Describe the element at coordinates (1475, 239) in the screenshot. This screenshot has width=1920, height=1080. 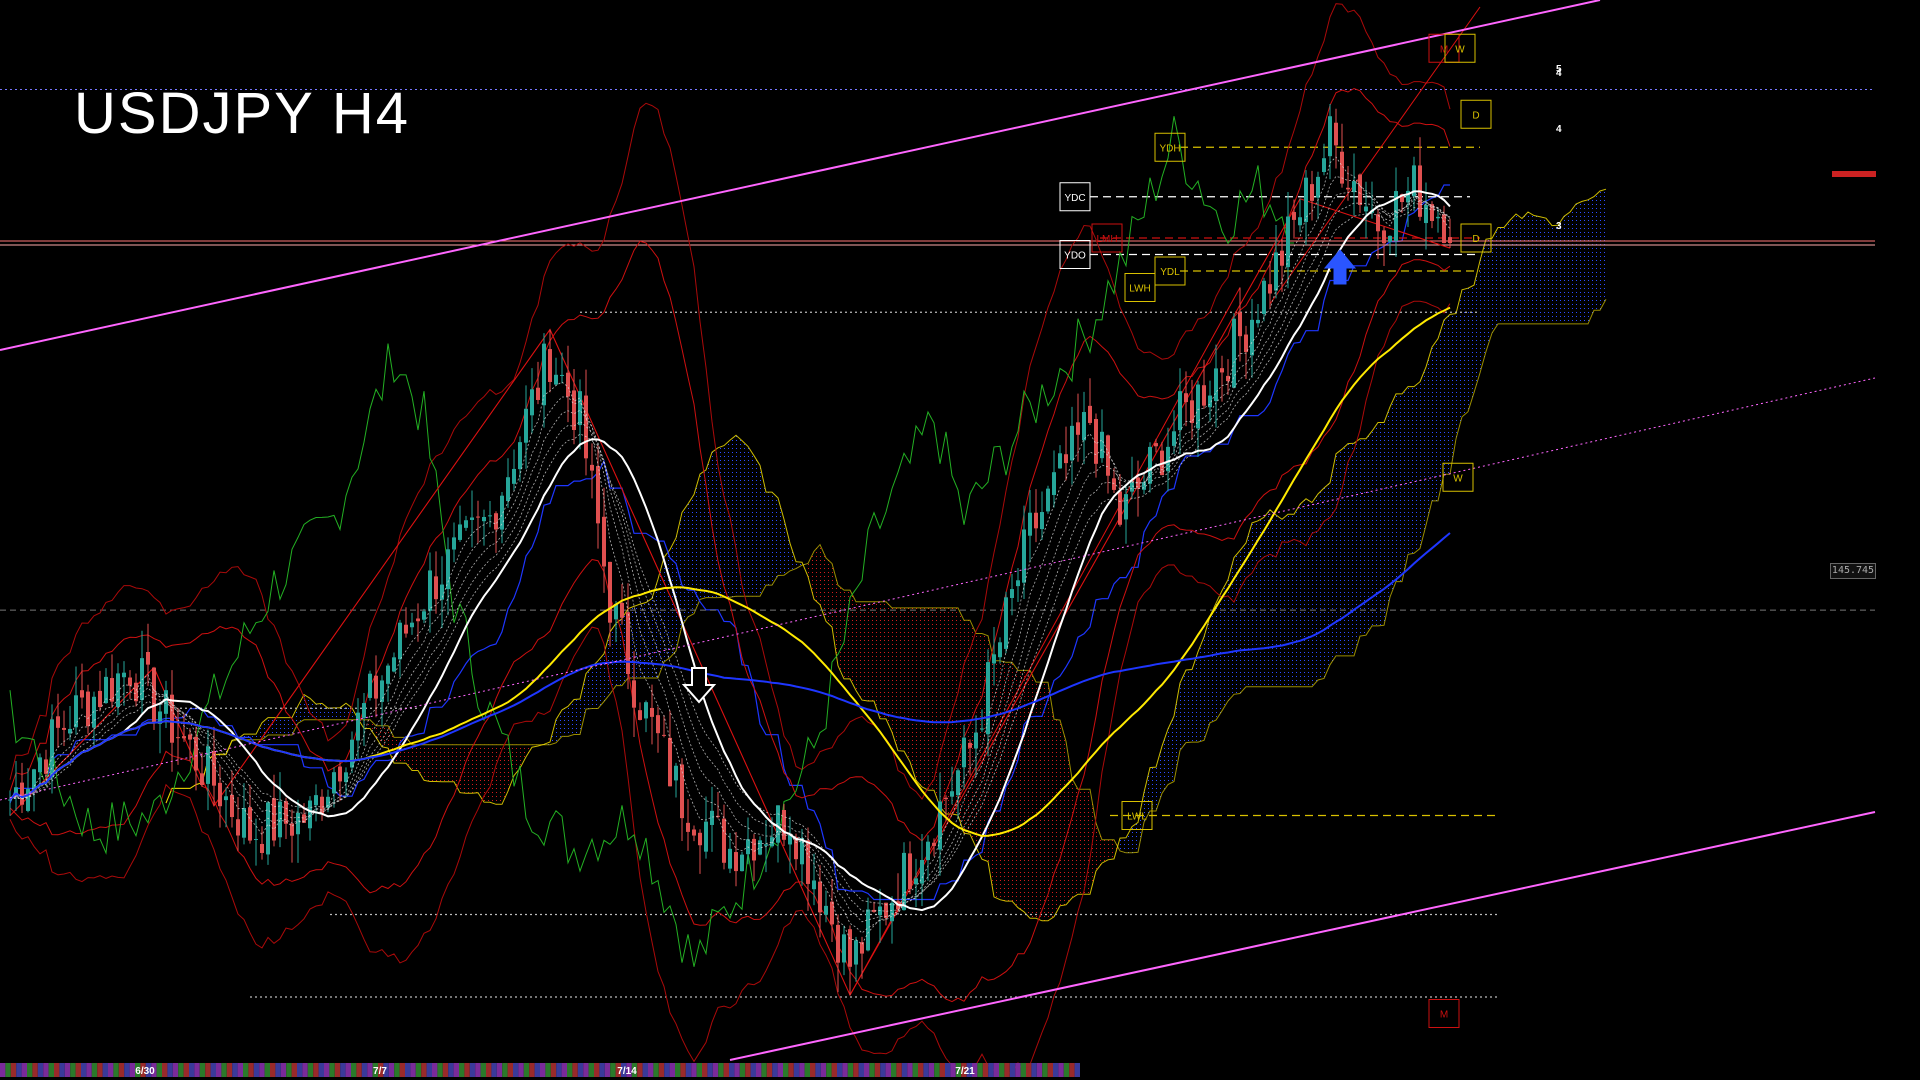
I see `d-box-2-text: D` at that location.